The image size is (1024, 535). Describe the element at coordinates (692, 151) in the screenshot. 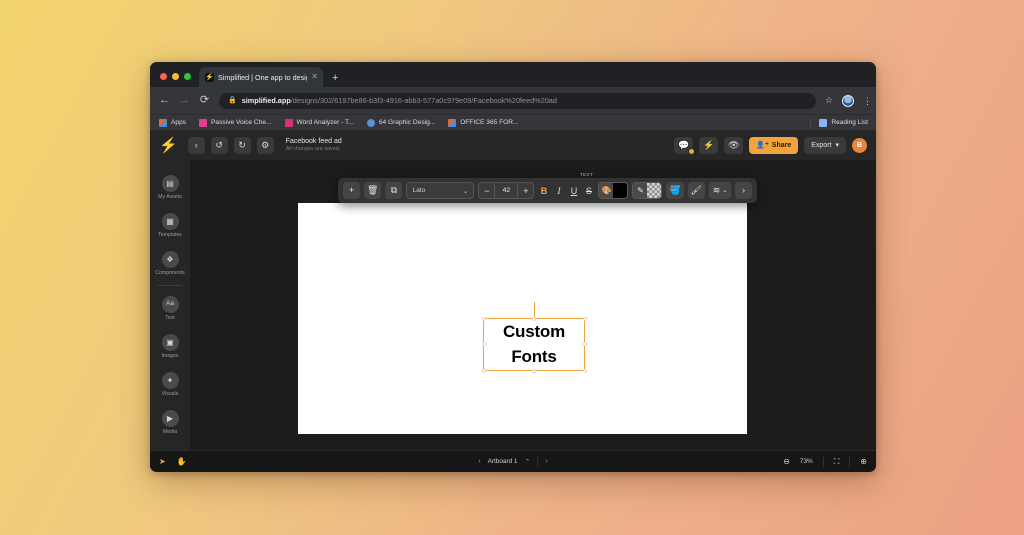

I see `comment-badge` at that location.